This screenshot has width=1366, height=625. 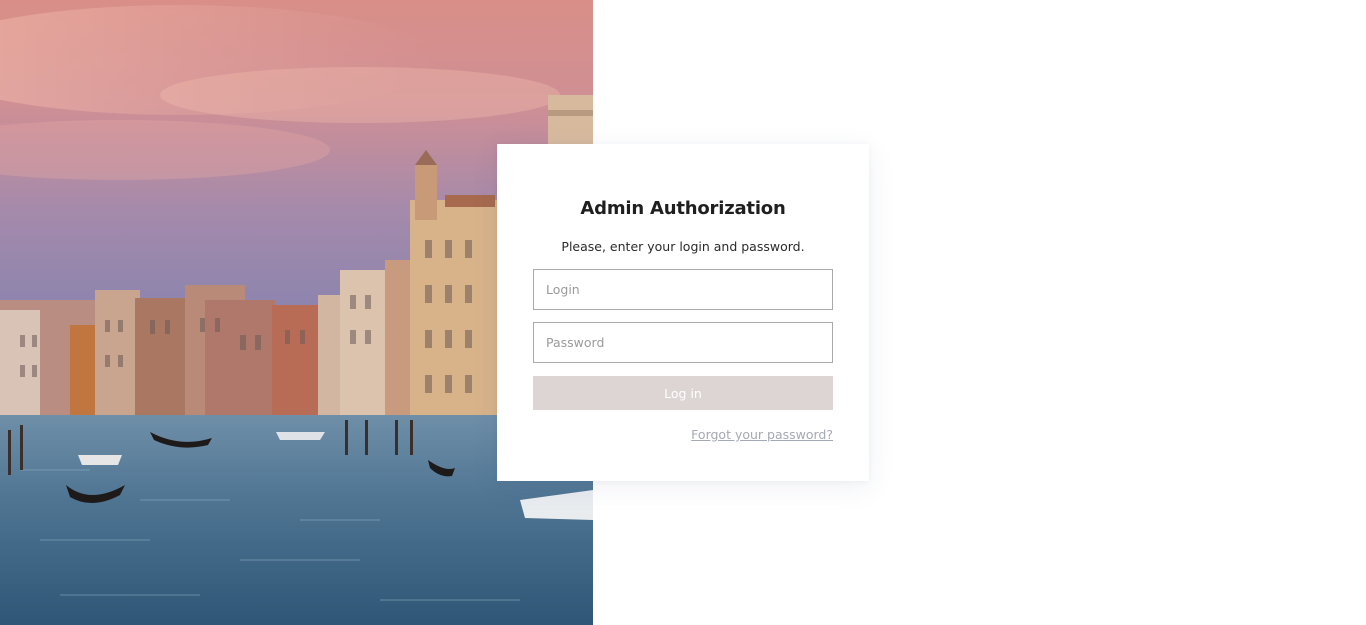 What do you see at coordinates (683, 208) in the screenshot?
I see `page-title: Admin Authorization` at bounding box center [683, 208].